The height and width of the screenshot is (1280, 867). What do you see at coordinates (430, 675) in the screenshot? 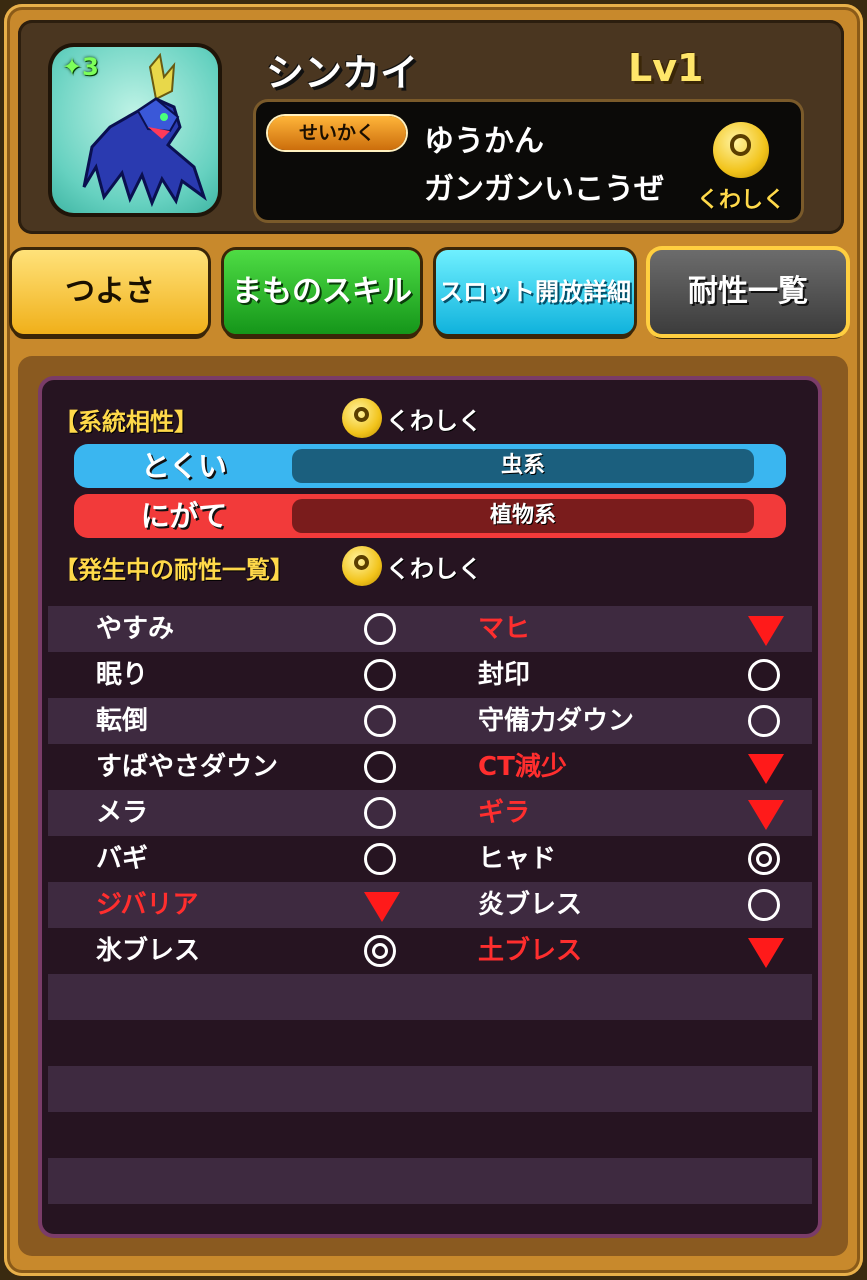
I see `table-row: 眠り 封印` at bounding box center [430, 675].